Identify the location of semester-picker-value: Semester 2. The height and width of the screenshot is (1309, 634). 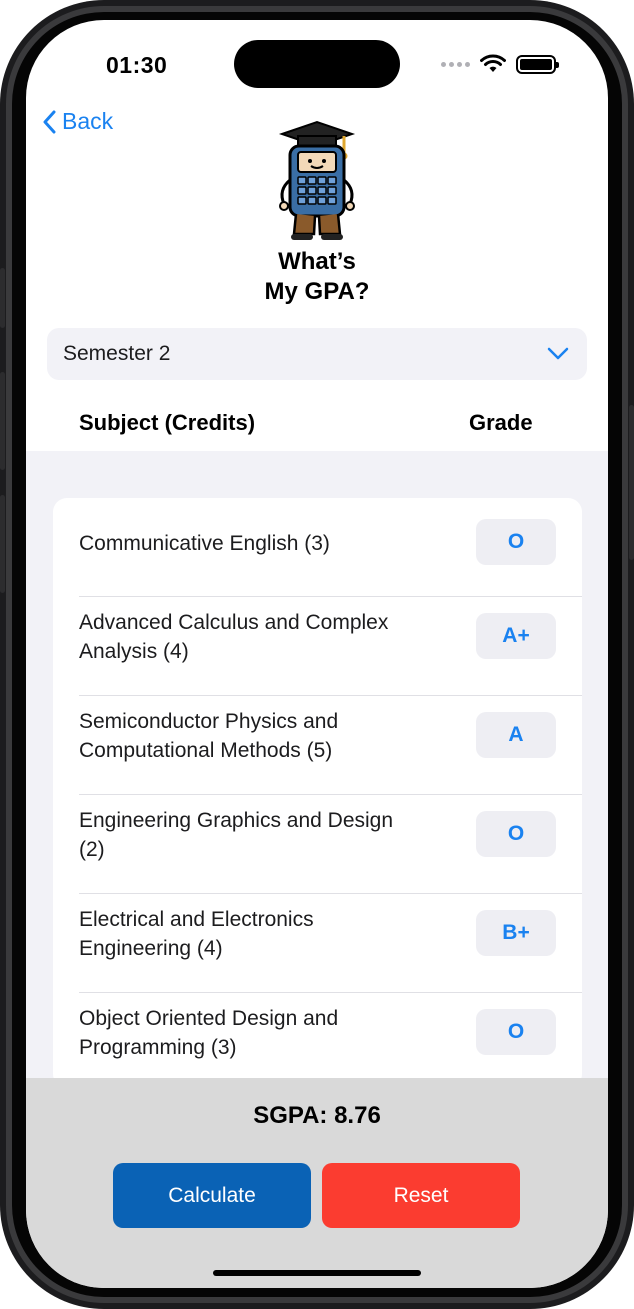
(117, 353).